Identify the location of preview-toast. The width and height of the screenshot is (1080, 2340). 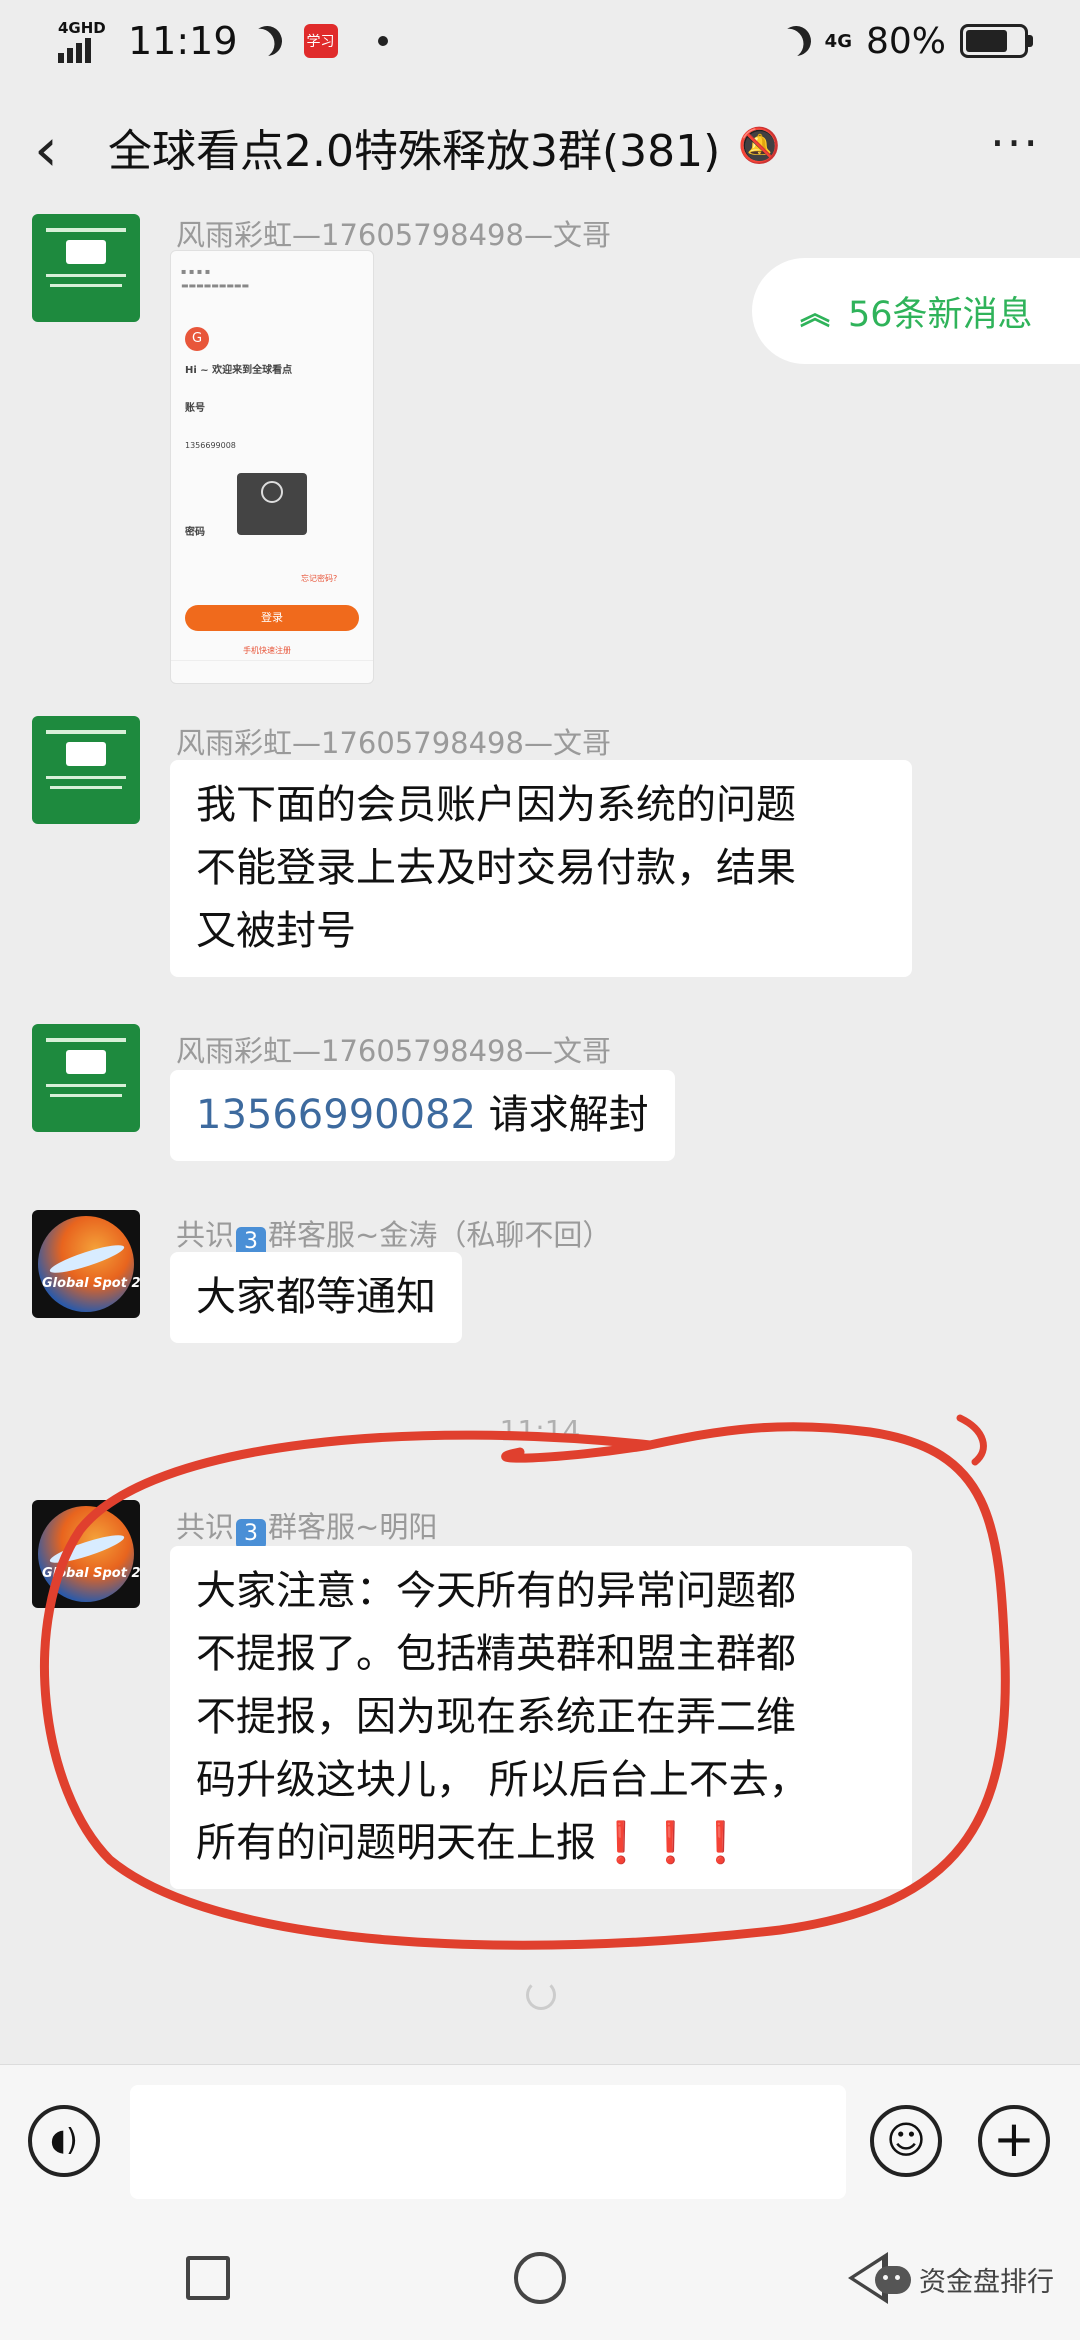
(272, 504).